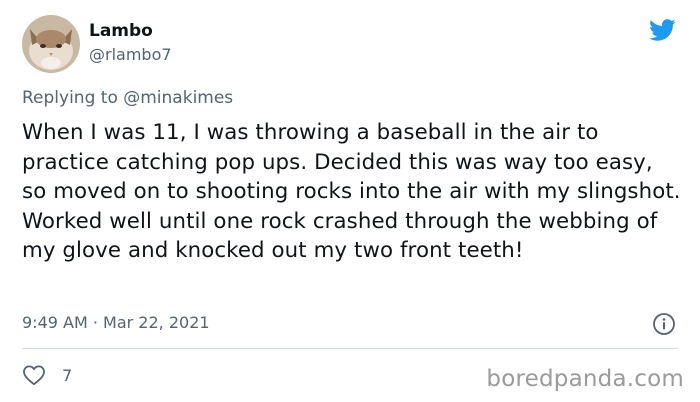  I want to click on replying-to: Replying to @minakimes, so click(127, 98).